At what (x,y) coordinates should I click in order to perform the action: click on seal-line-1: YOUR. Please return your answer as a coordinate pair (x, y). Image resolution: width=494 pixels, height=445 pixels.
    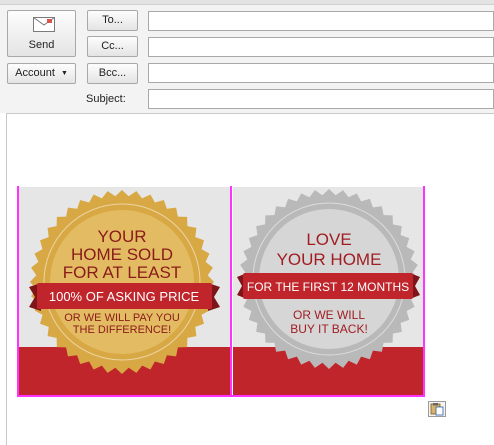
    Looking at the image, I should click on (121, 236).